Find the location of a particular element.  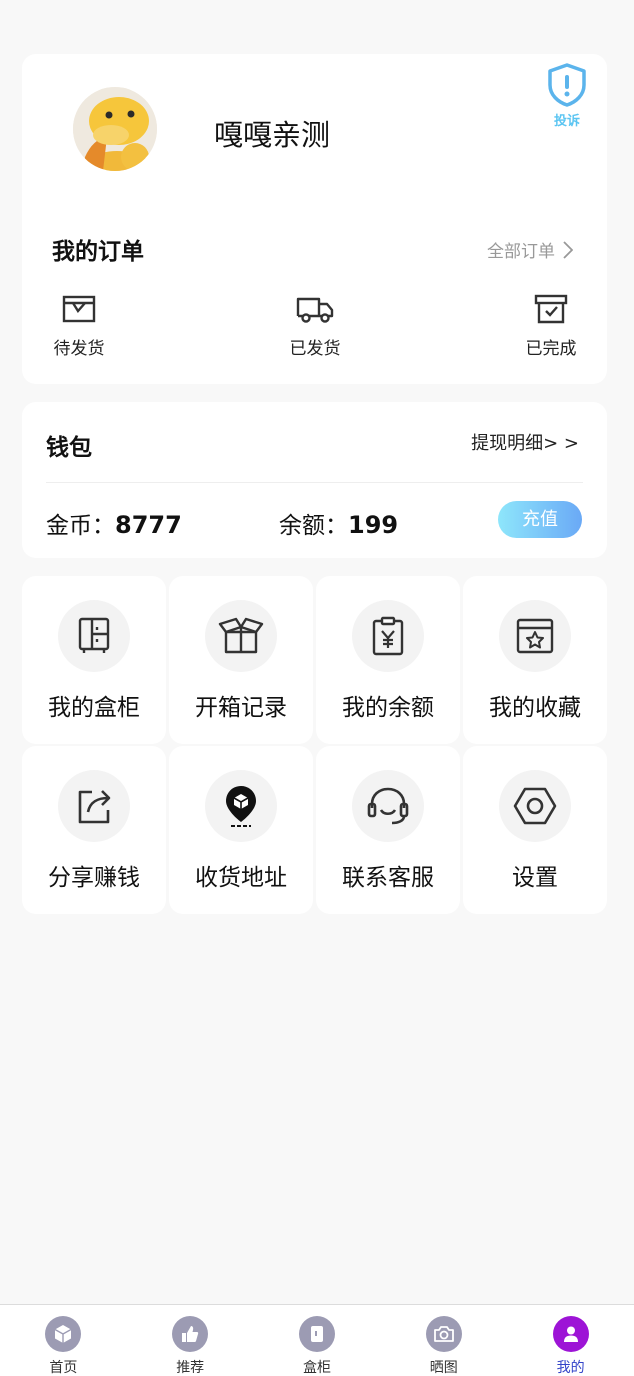

grid-label: 设置 is located at coordinates (535, 878).